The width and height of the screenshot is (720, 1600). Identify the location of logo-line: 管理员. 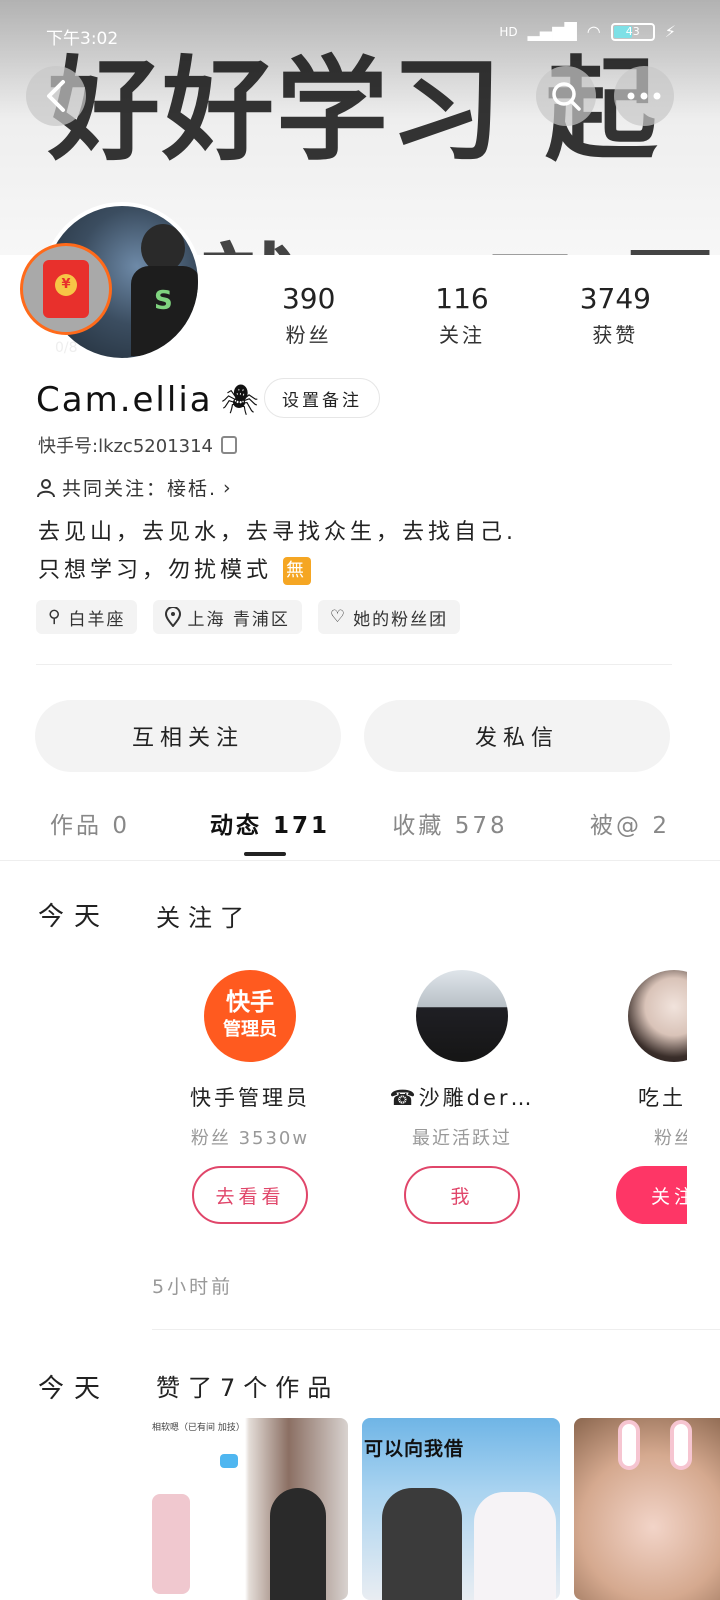
(250, 1029).